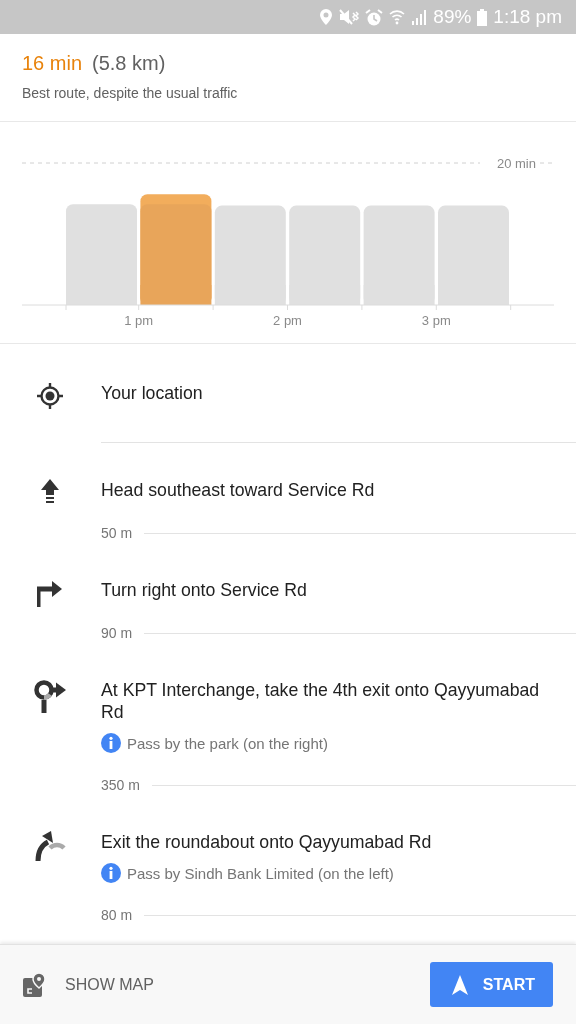  What do you see at coordinates (326, 17) in the screenshot?
I see `location-icon` at bounding box center [326, 17].